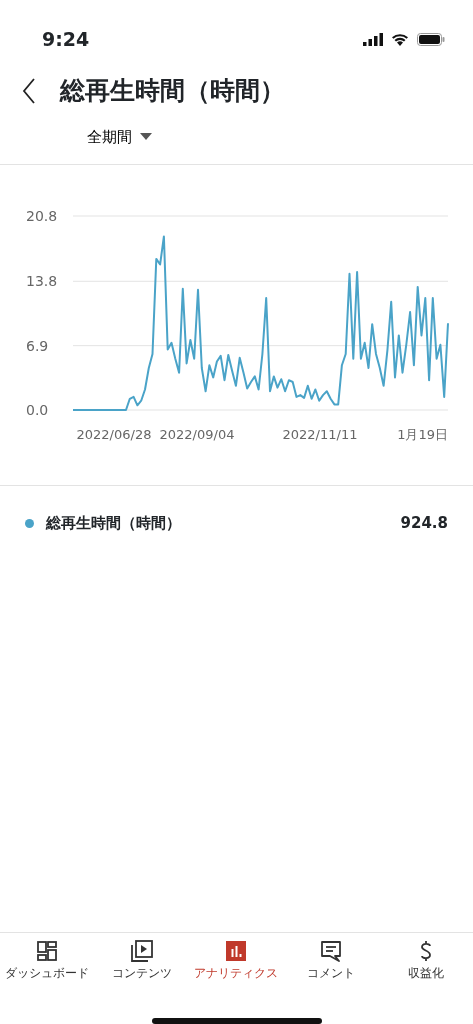 The width and height of the screenshot is (473, 1024). I want to click on x-tick-label: 2022/11/11, so click(320, 434).